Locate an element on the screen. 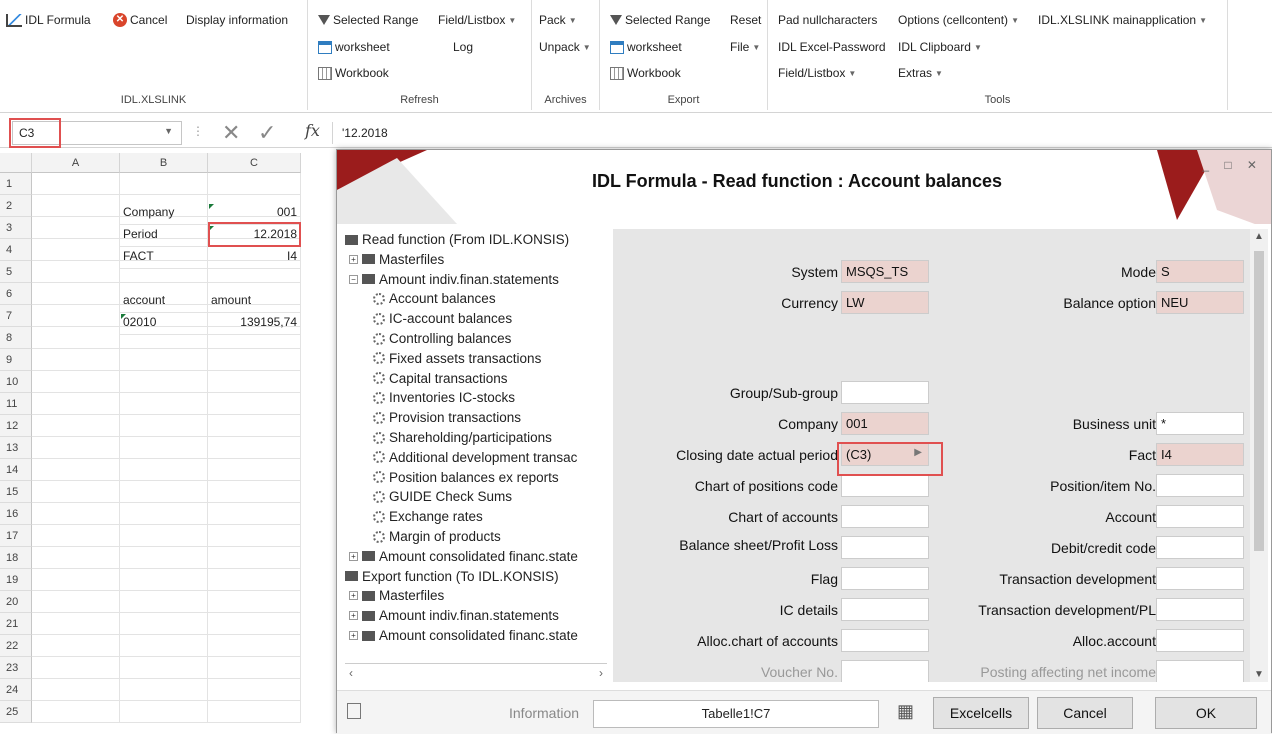  tree-item: + Amount indiv.finan.statements is located at coordinates (454, 615).